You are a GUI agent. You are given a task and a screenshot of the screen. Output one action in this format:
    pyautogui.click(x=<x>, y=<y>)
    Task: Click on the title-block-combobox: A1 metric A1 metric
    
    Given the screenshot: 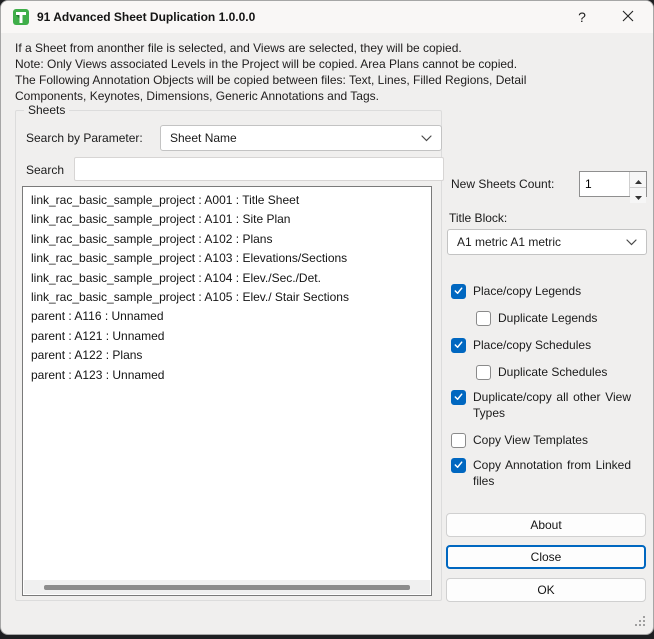 What is the action you would take?
    pyautogui.click(x=547, y=242)
    